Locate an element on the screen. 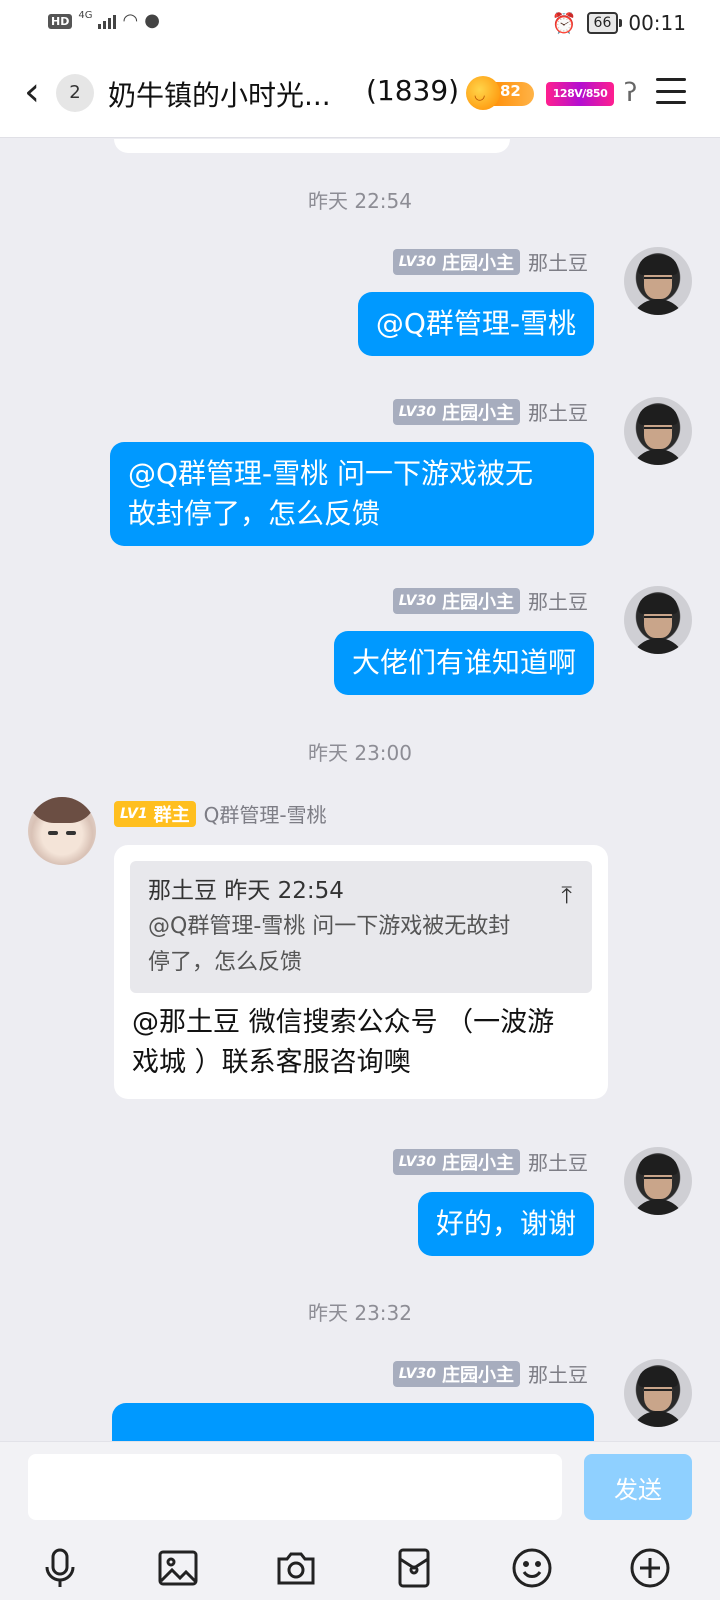 Image resolution: width=720 pixels, height=1600 pixels. hd-badge: HD is located at coordinates (60, 21).